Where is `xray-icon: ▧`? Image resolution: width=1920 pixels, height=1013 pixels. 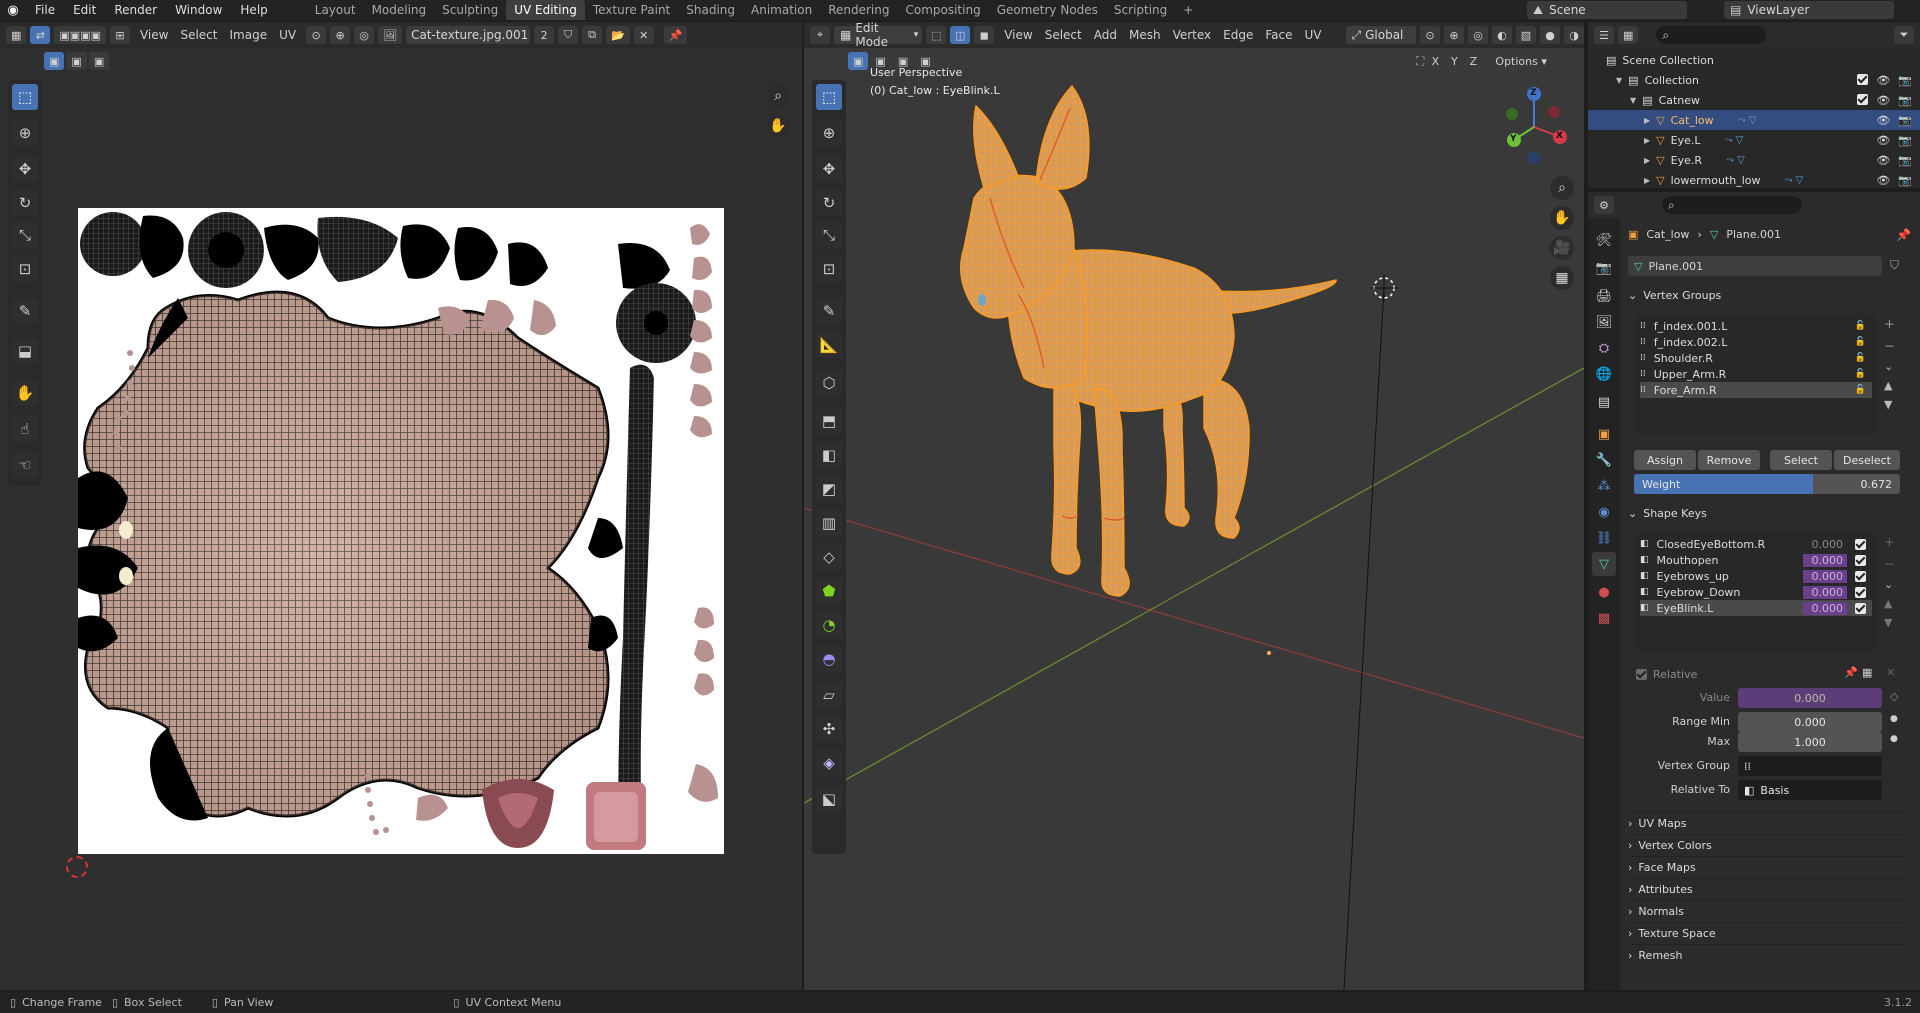 xray-icon: ▧ is located at coordinates (1526, 35).